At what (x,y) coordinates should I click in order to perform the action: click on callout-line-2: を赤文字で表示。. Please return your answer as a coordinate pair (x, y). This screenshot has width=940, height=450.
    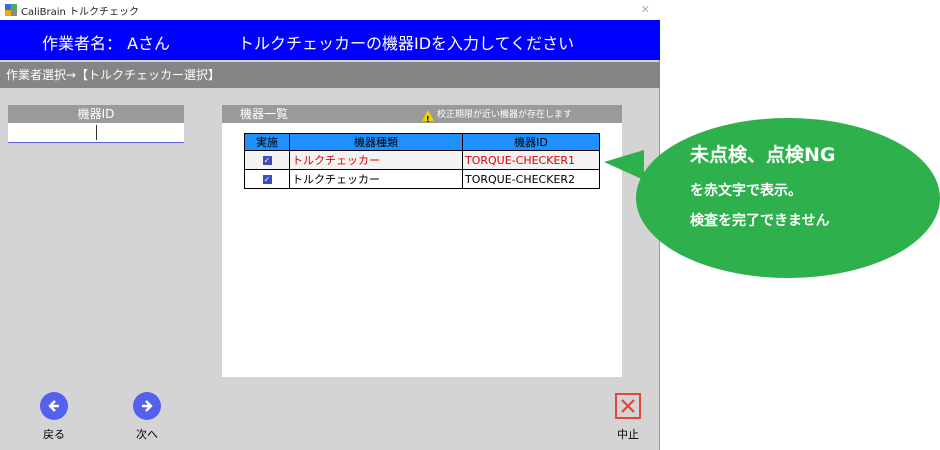
    Looking at the image, I should click on (746, 191).